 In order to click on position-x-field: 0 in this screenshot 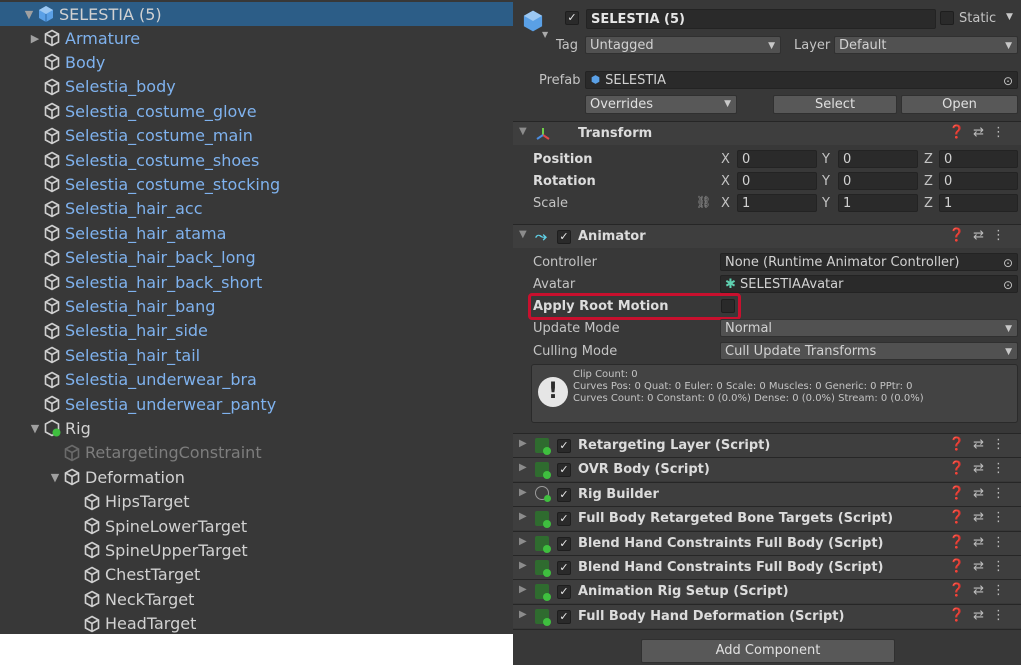, I will do `click(777, 159)`.